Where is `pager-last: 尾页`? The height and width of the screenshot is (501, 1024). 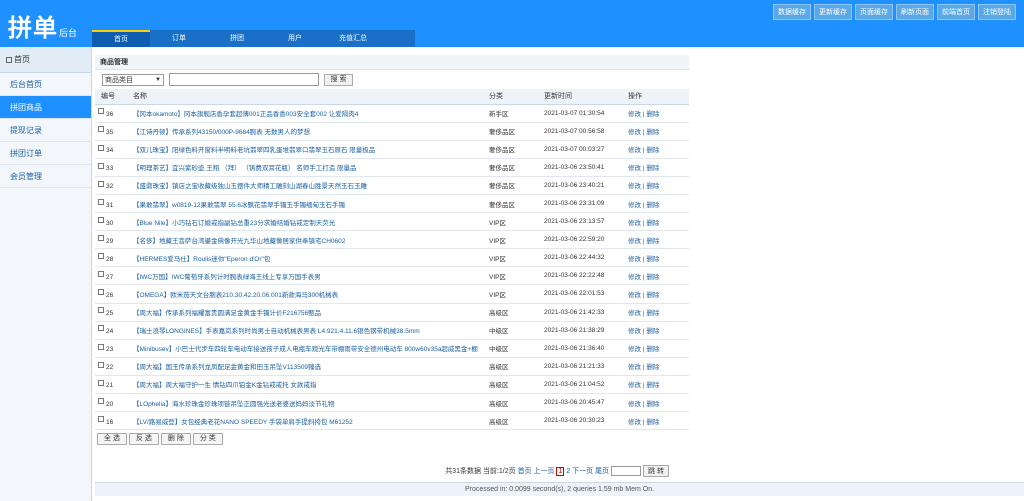 pager-last: 尾页 is located at coordinates (602, 471).